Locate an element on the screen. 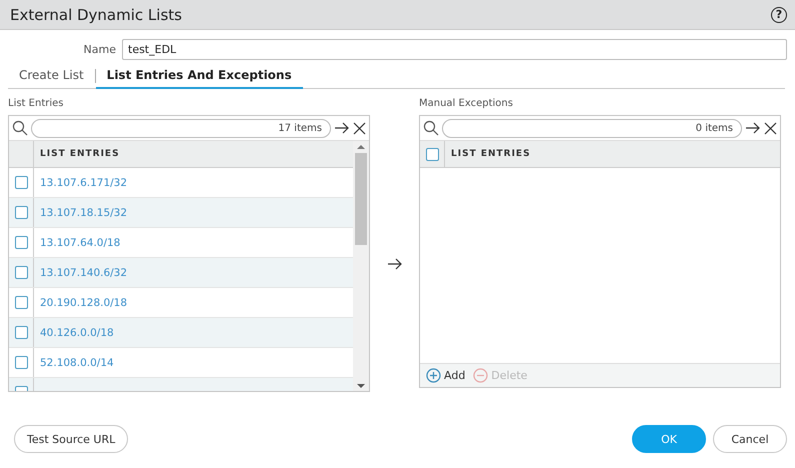  window-title: External Dynamic Lists is located at coordinates (96, 15).